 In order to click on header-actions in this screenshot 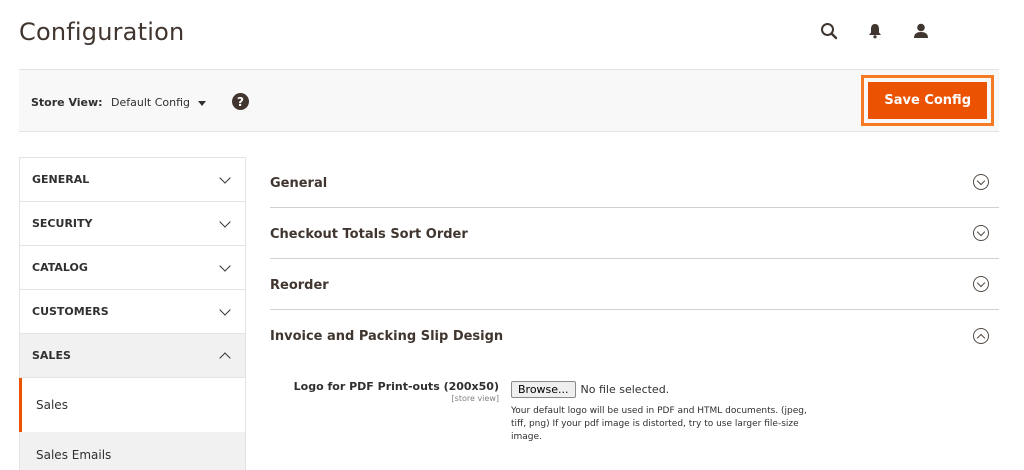, I will do `click(875, 31)`.